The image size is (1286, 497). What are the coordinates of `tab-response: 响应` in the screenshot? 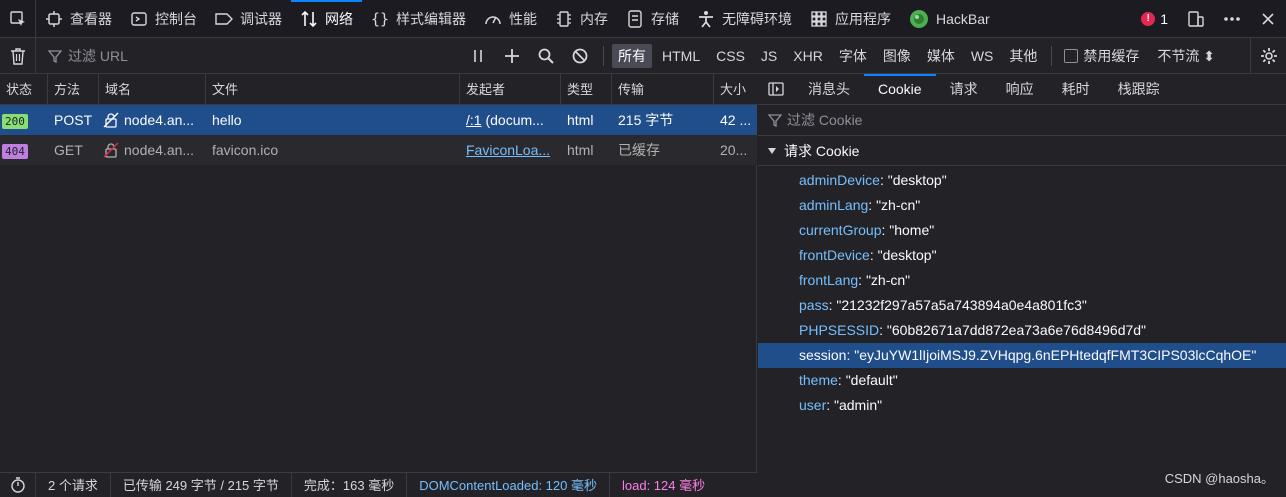 It's located at (1020, 89).